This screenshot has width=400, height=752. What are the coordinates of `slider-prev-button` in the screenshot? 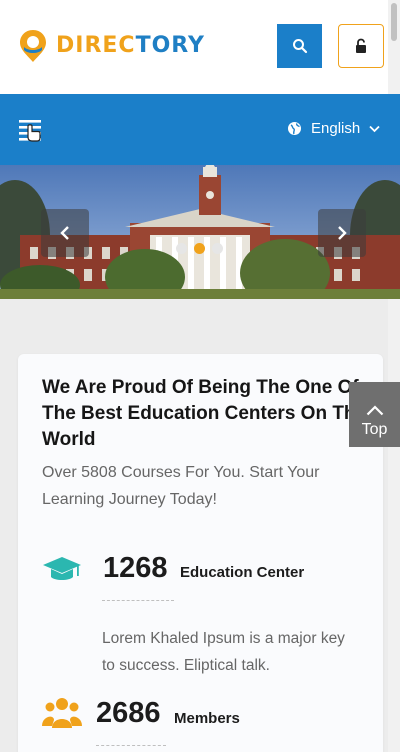 It's located at (65, 233).